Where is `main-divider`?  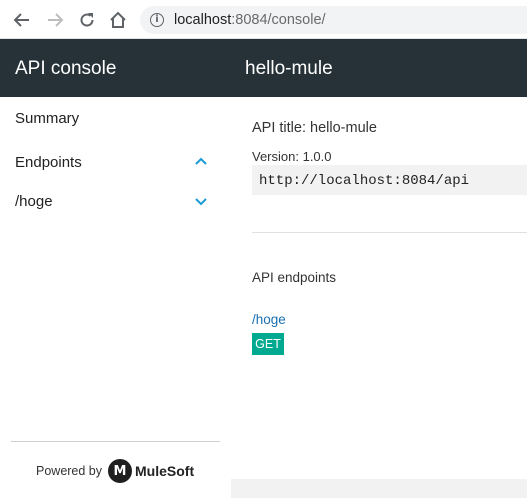
main-divider is located at coordinates (389, 232).